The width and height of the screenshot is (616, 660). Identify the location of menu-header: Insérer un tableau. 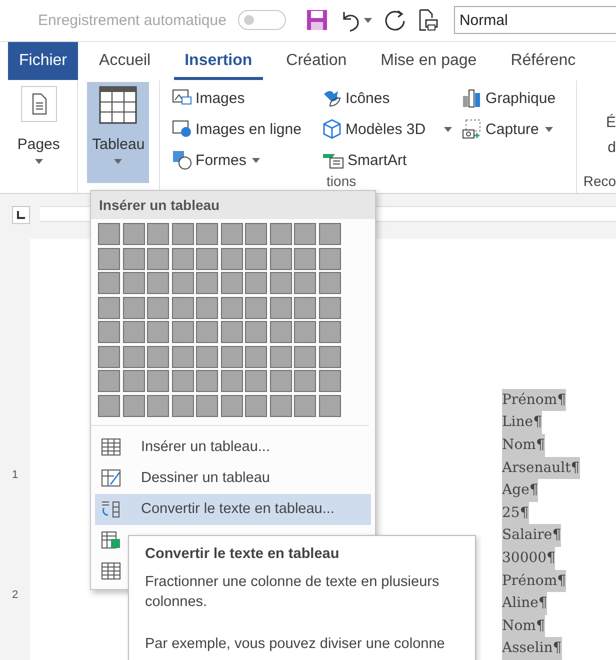
(233, 205).